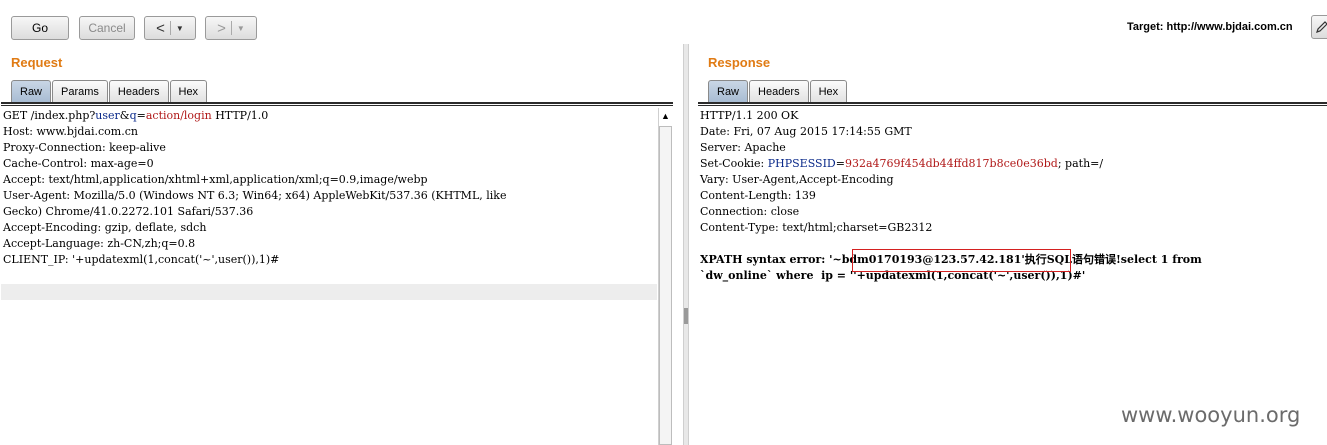 This screenshot has height=445, width=1327. Describe the element at coordinates (37, 62) in the screenshot. I see `request-title: Request` at that location.